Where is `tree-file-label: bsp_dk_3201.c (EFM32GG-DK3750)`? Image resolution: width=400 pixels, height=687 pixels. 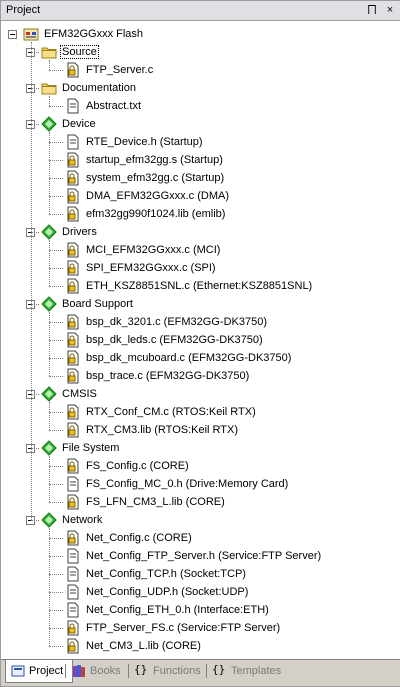
tree-file-label: bsp_dk_3201.c (EFM32GG-DK3750) is located at coordinates (176, 322).